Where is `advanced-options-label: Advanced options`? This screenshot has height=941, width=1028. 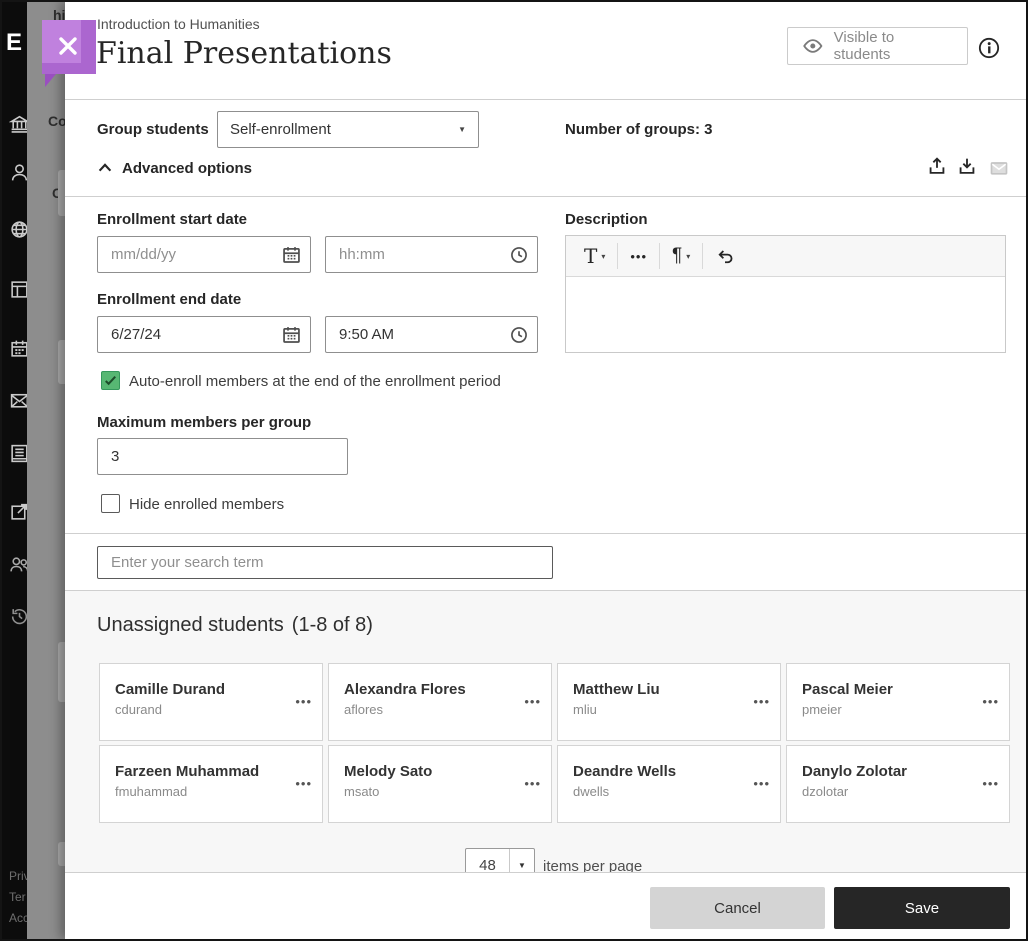 advanced-options-label: Advanced options is located at coordinates (187, 168).